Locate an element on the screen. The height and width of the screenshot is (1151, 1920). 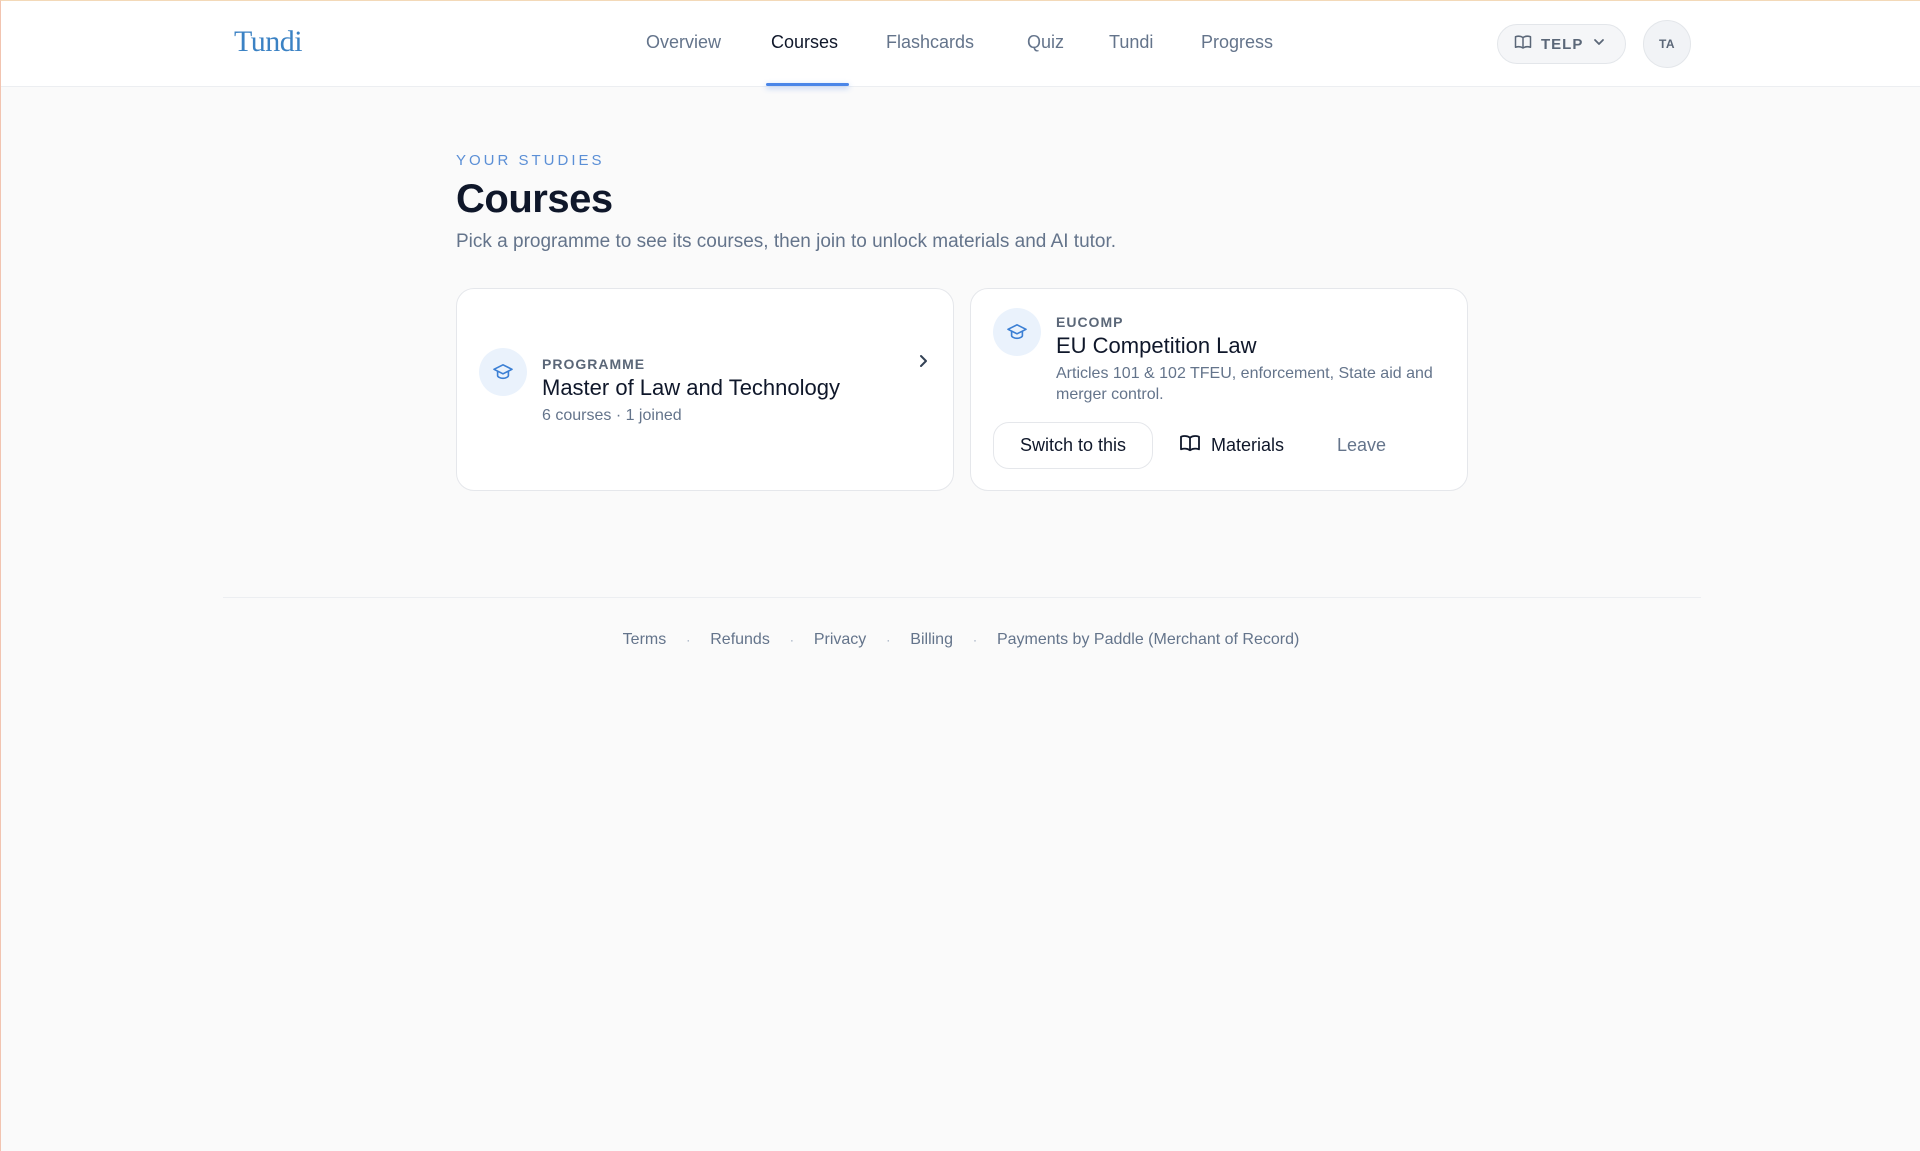
programme-selector: TELP is located at coordinates (1561, 44).